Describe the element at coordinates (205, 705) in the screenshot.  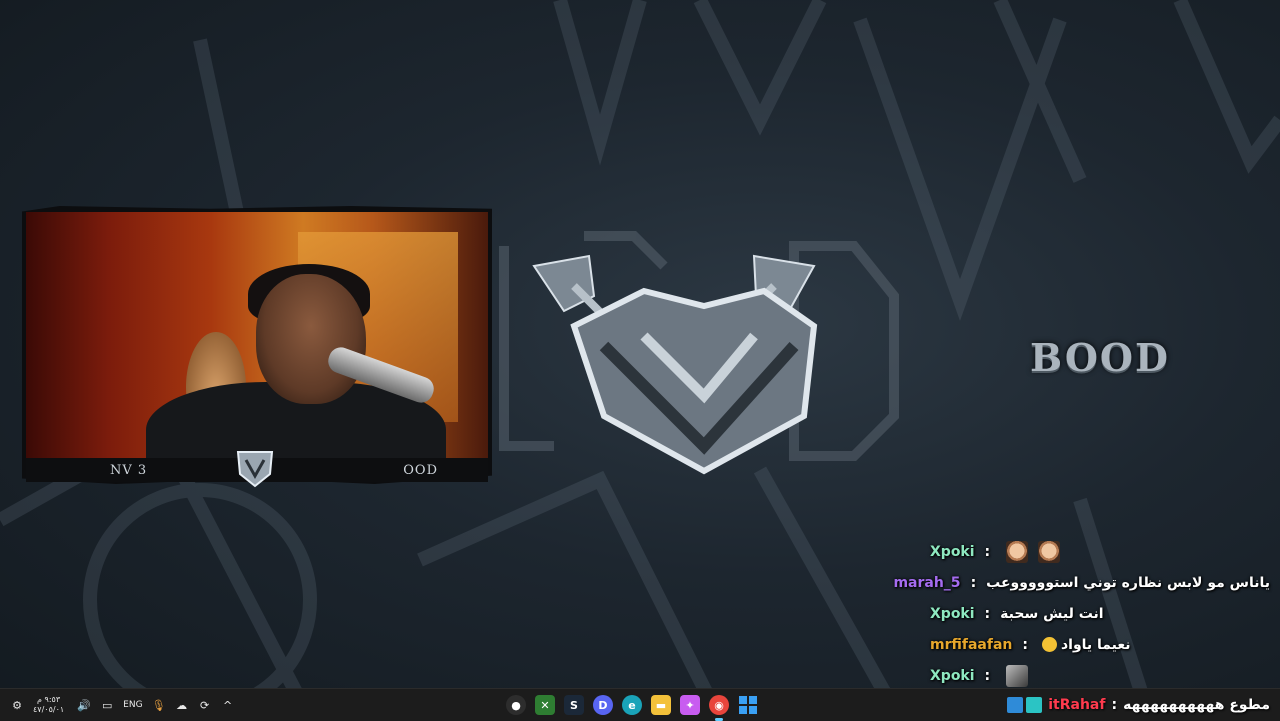
I see `sync-icon: ⟳` at that location.